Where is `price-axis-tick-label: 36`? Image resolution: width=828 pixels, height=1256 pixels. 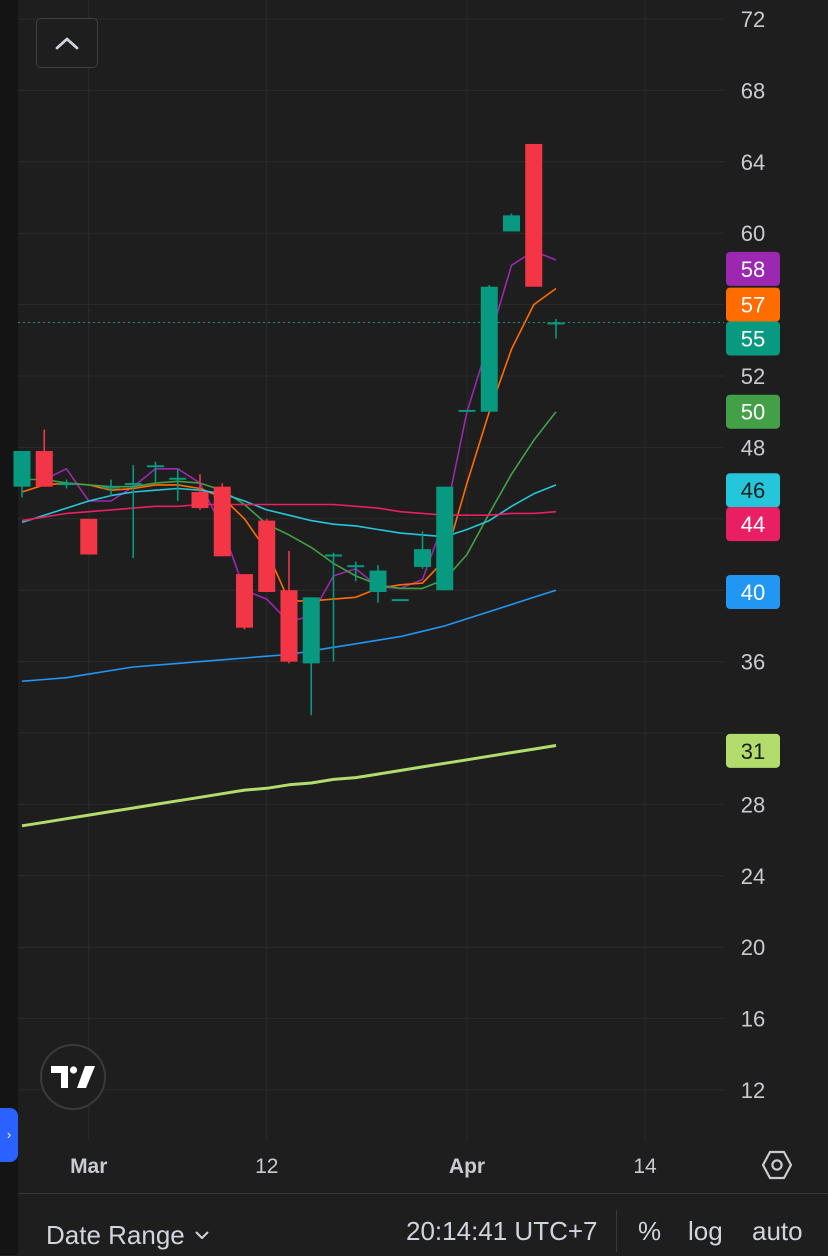
price-axis-tick-label: 36 is located at coordinates (753, 662).